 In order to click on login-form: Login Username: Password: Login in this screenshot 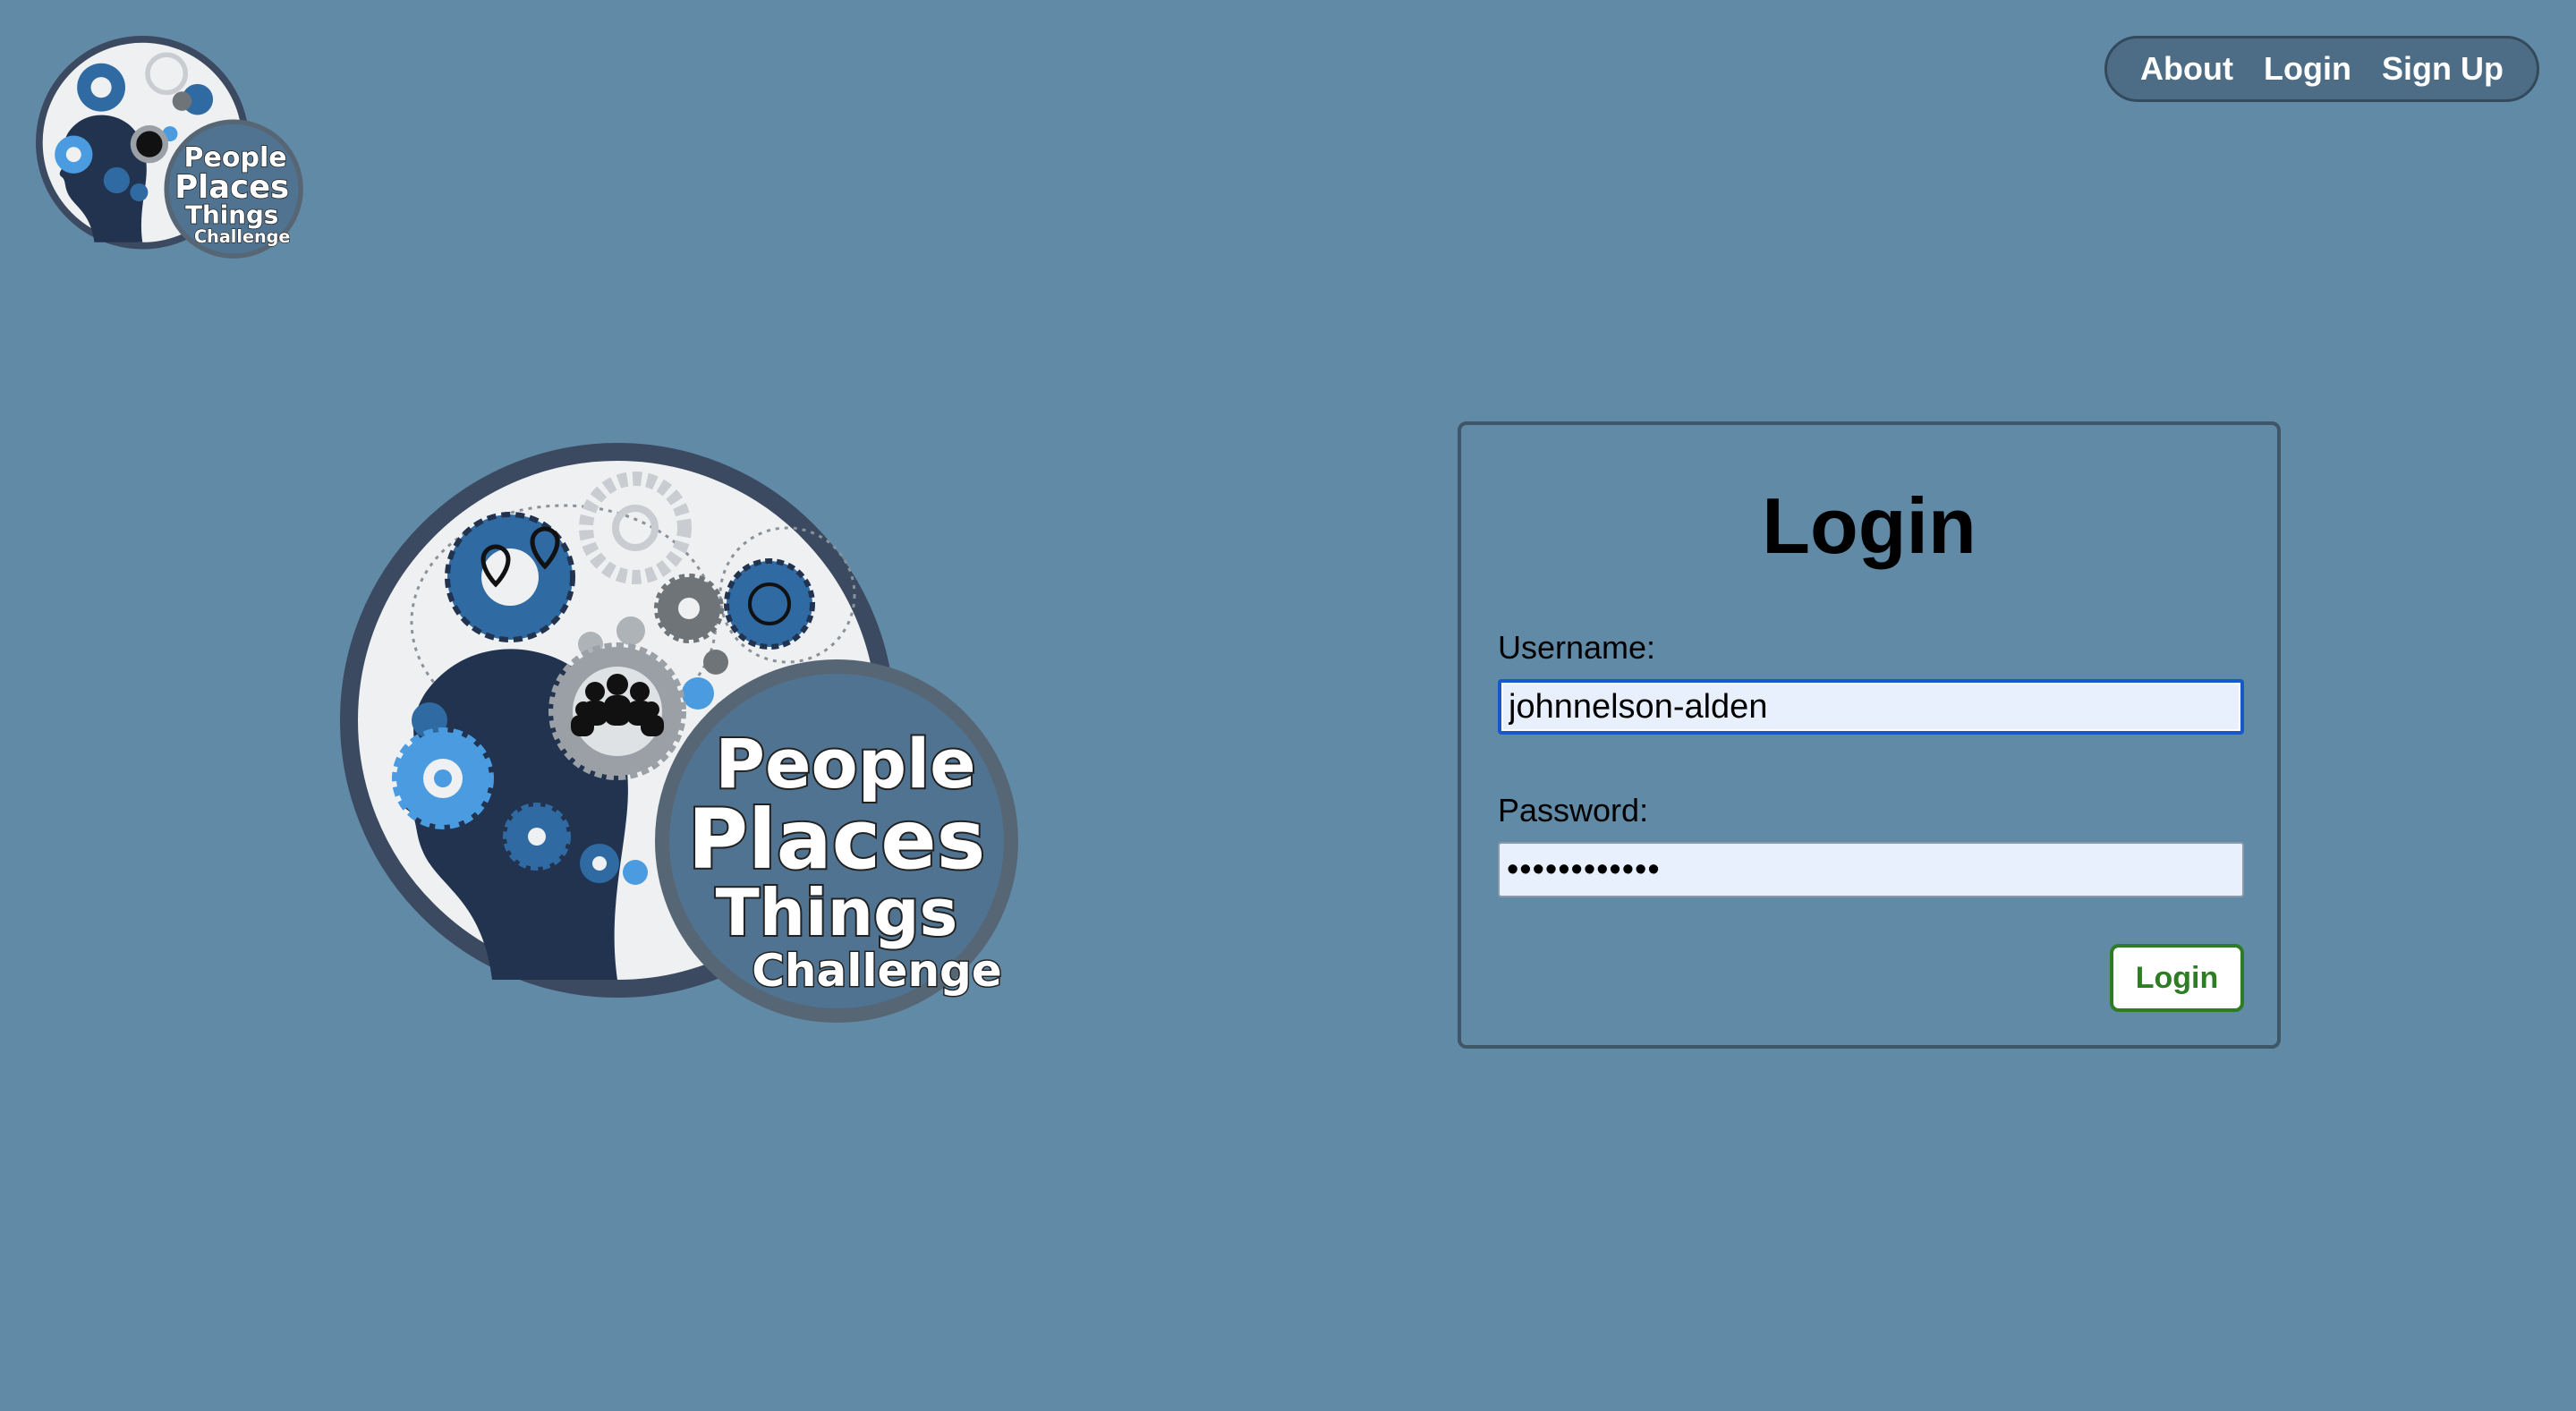, I will do `click(1869, 735)`.